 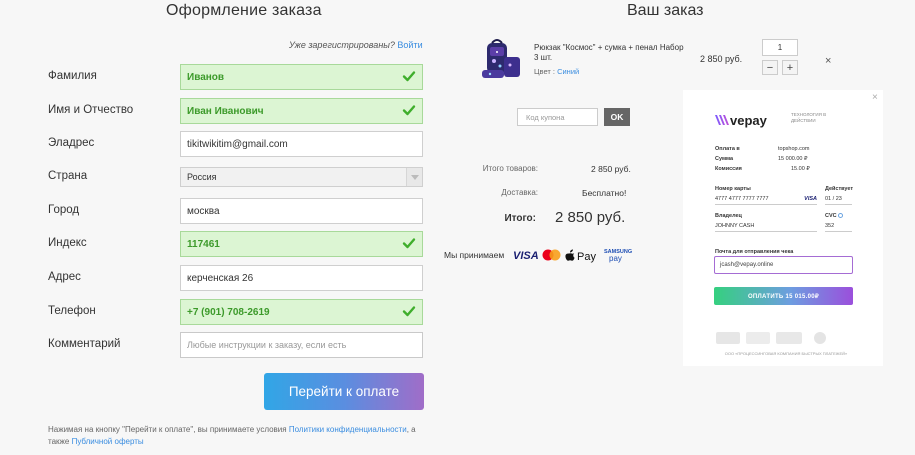 What do you see at coordinates (831, 216) in the screenshot?
I see `cvc-label-text: CVC` at bounding box center [831, 216].